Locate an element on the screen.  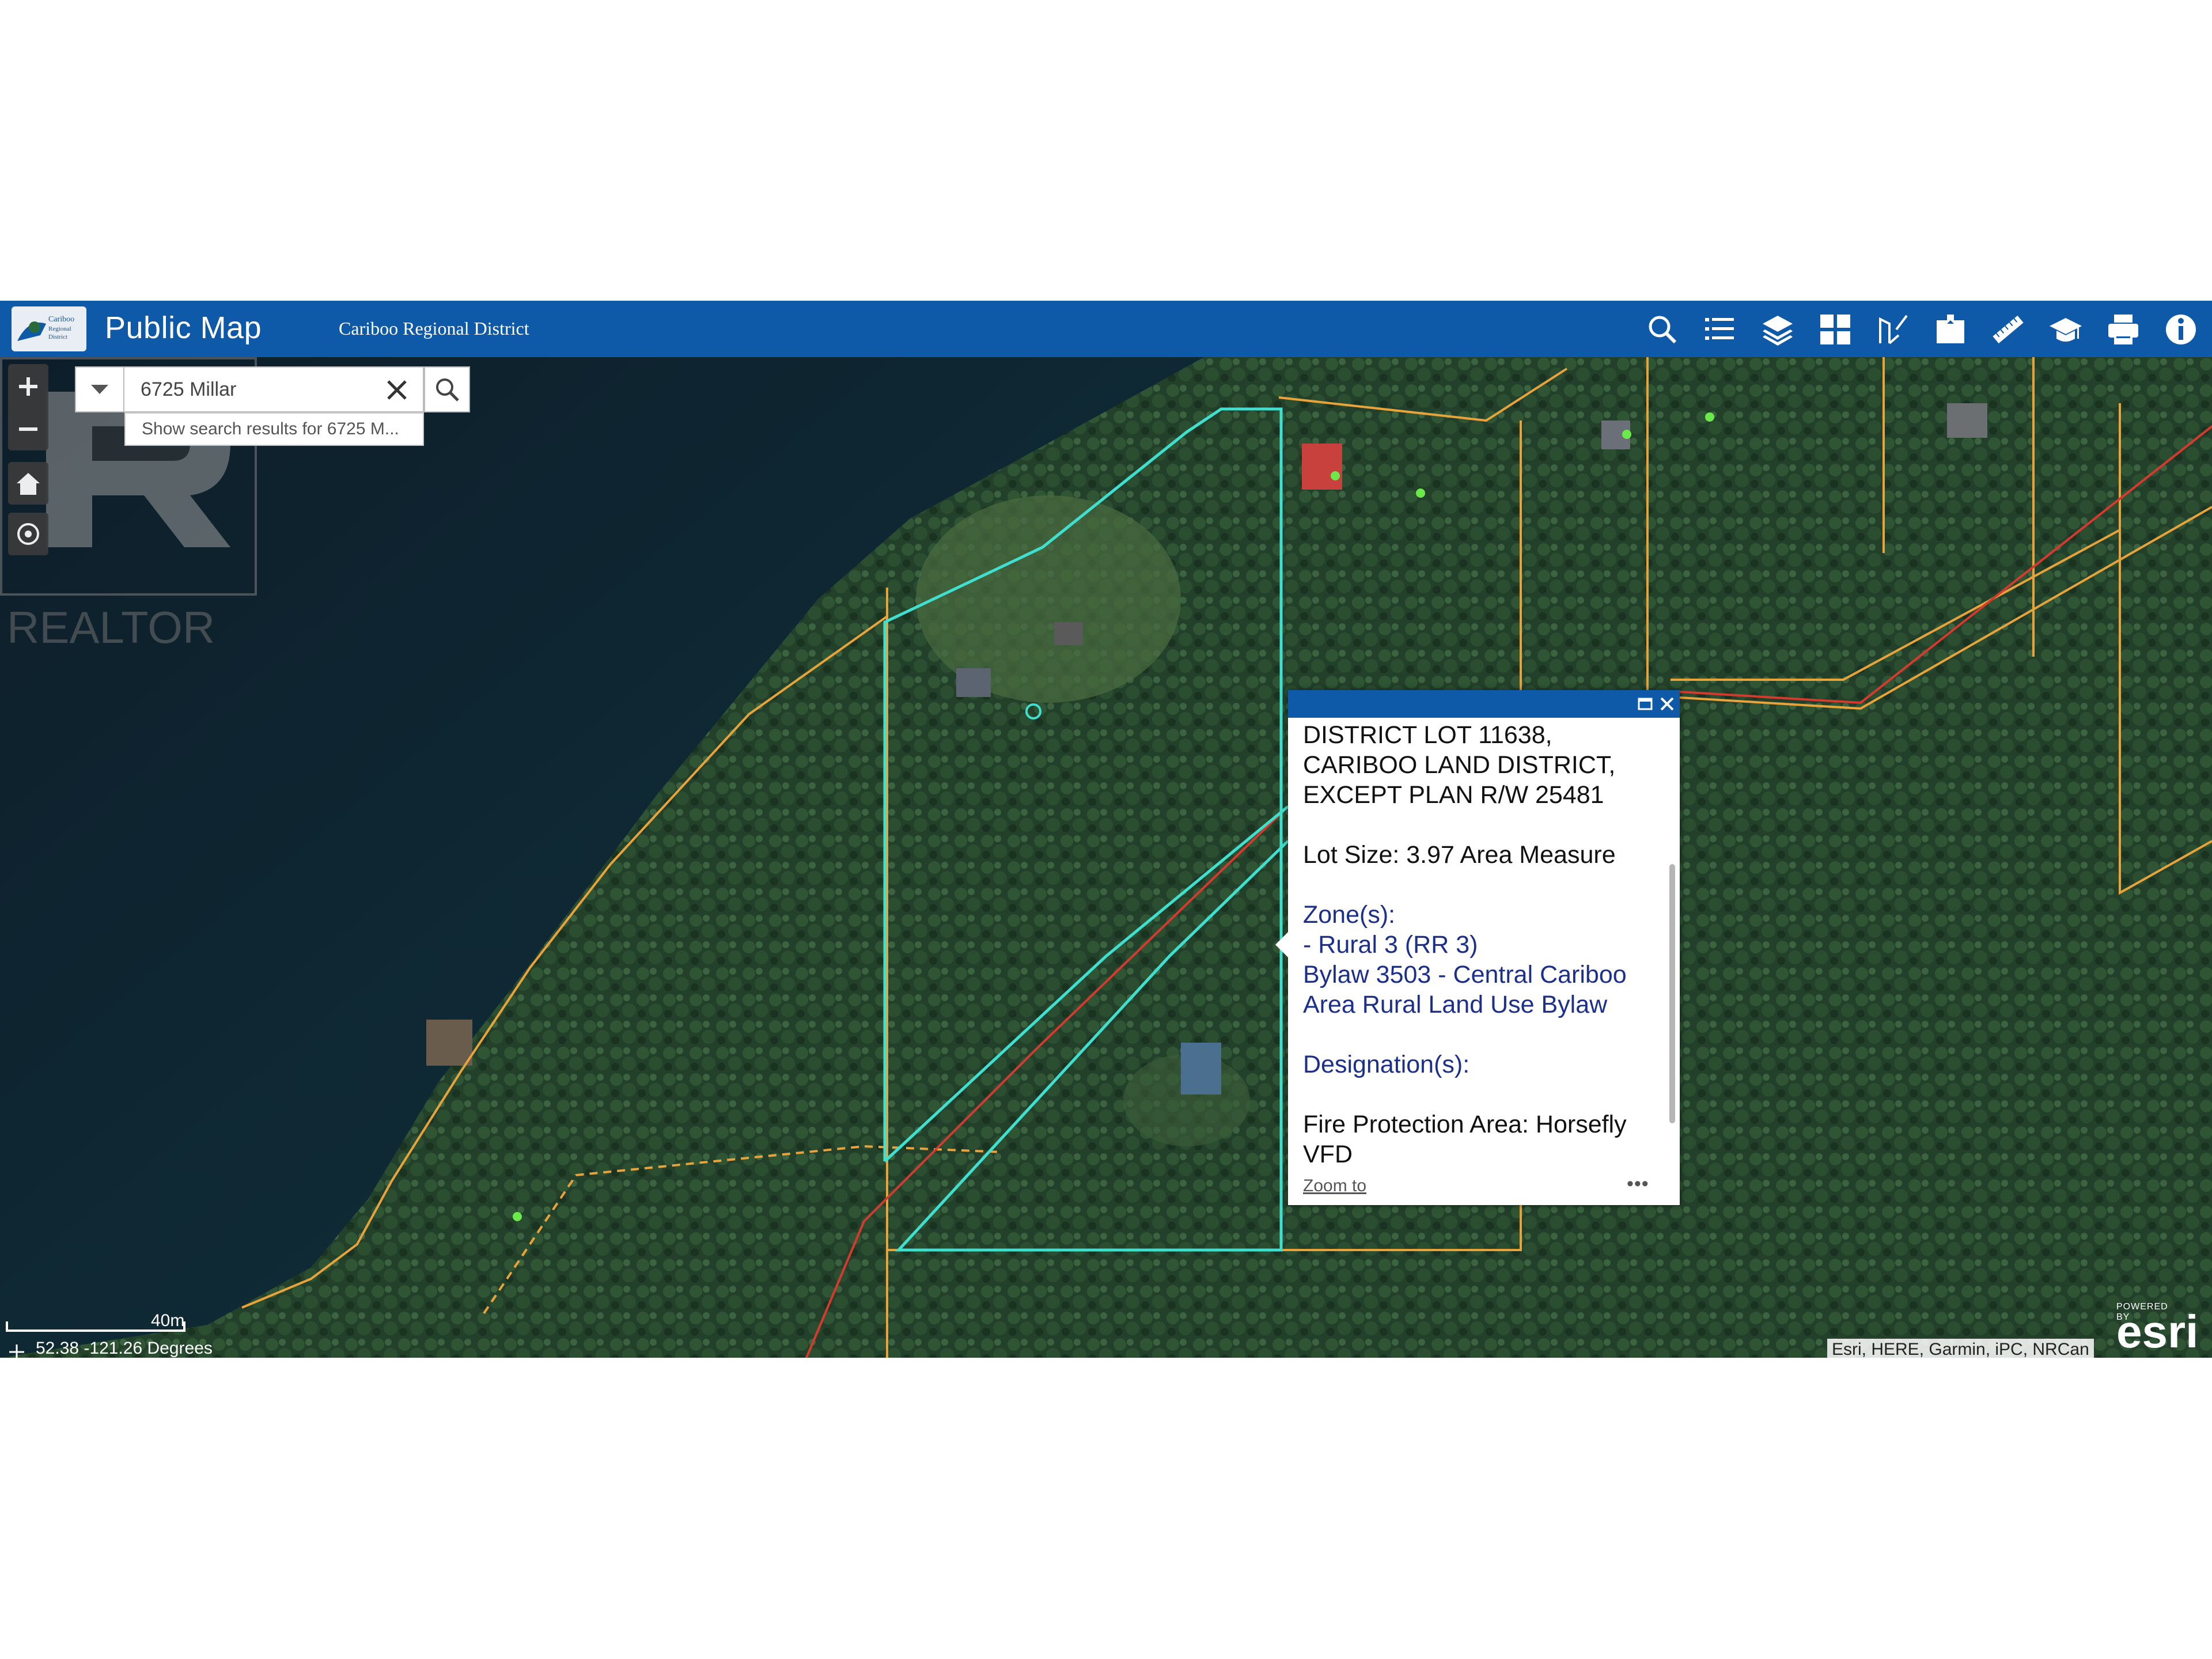
watermark-text: REALTOR is located at coordinates (111, 627).